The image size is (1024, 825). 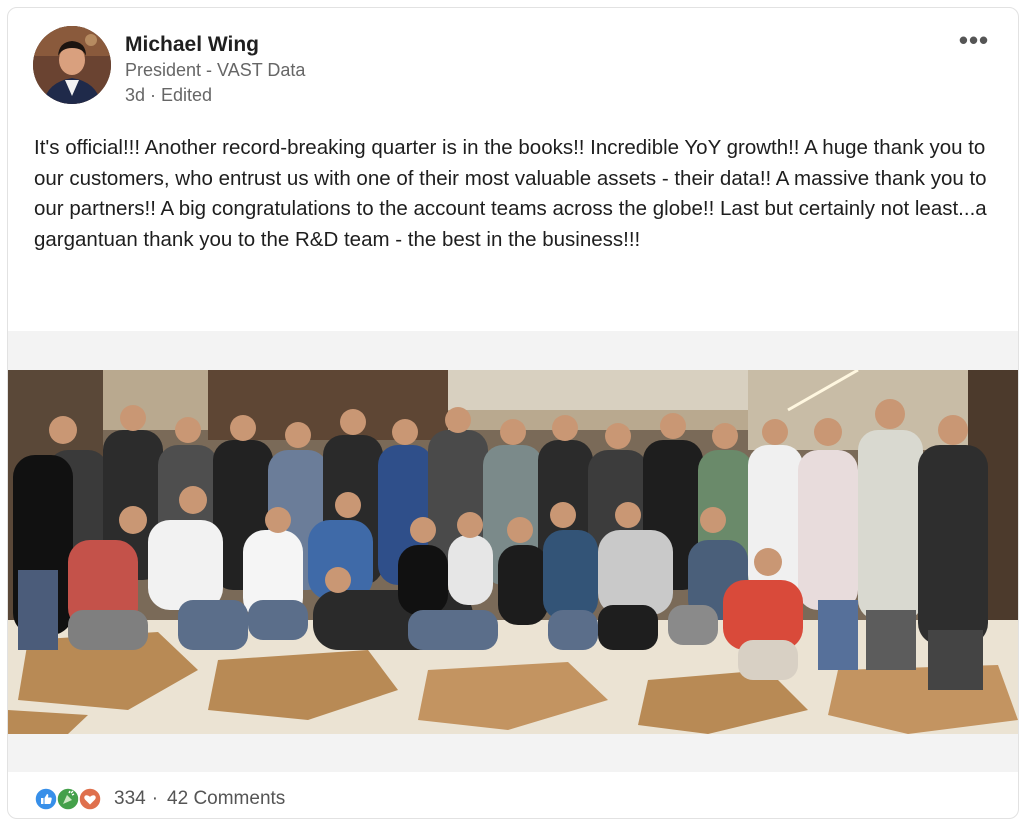 What do you see at coordinates (226, 799) in the screenshot?
I see `comments-count-link: 42 Comments` at bounding box center [226, 799].